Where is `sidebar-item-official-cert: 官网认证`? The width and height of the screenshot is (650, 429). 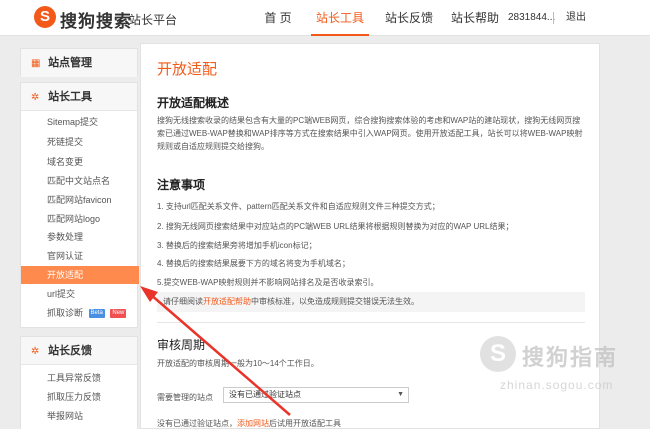 sidebar-item-official-cert: 官网认证 is located at coordinates (80, 256).